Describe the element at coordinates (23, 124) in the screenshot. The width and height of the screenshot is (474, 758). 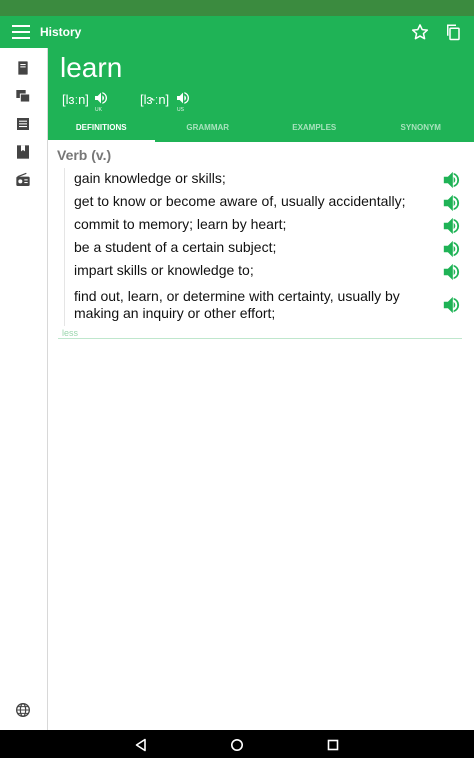
I see `list-icon` at that location.